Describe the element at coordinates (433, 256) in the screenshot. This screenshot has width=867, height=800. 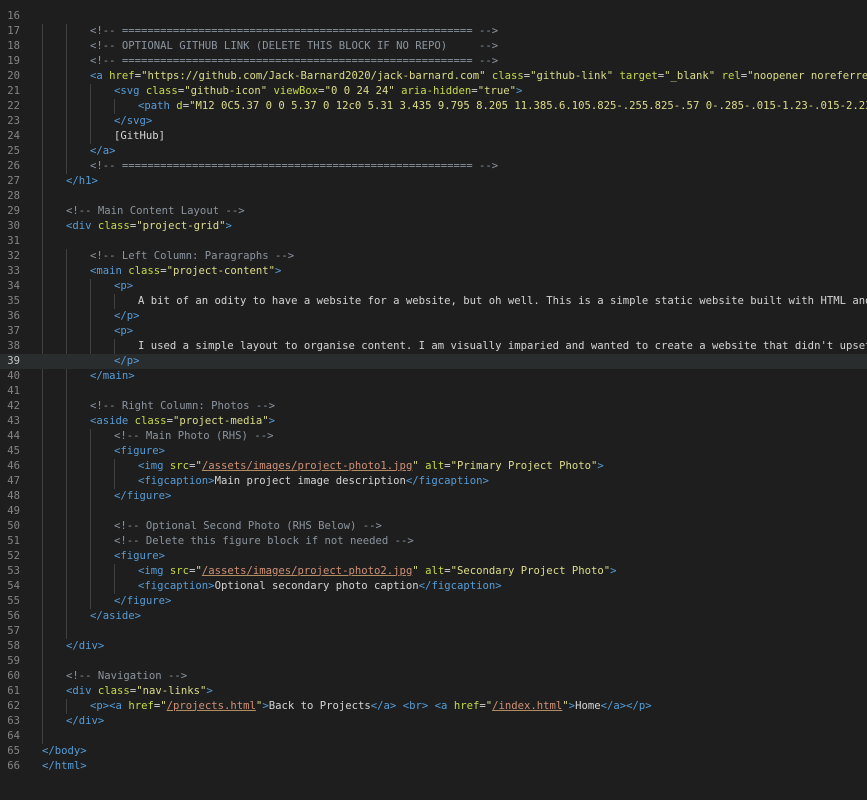
I see `code-line: 32 <!-- Left Column: Paragraphs -->` at that location.